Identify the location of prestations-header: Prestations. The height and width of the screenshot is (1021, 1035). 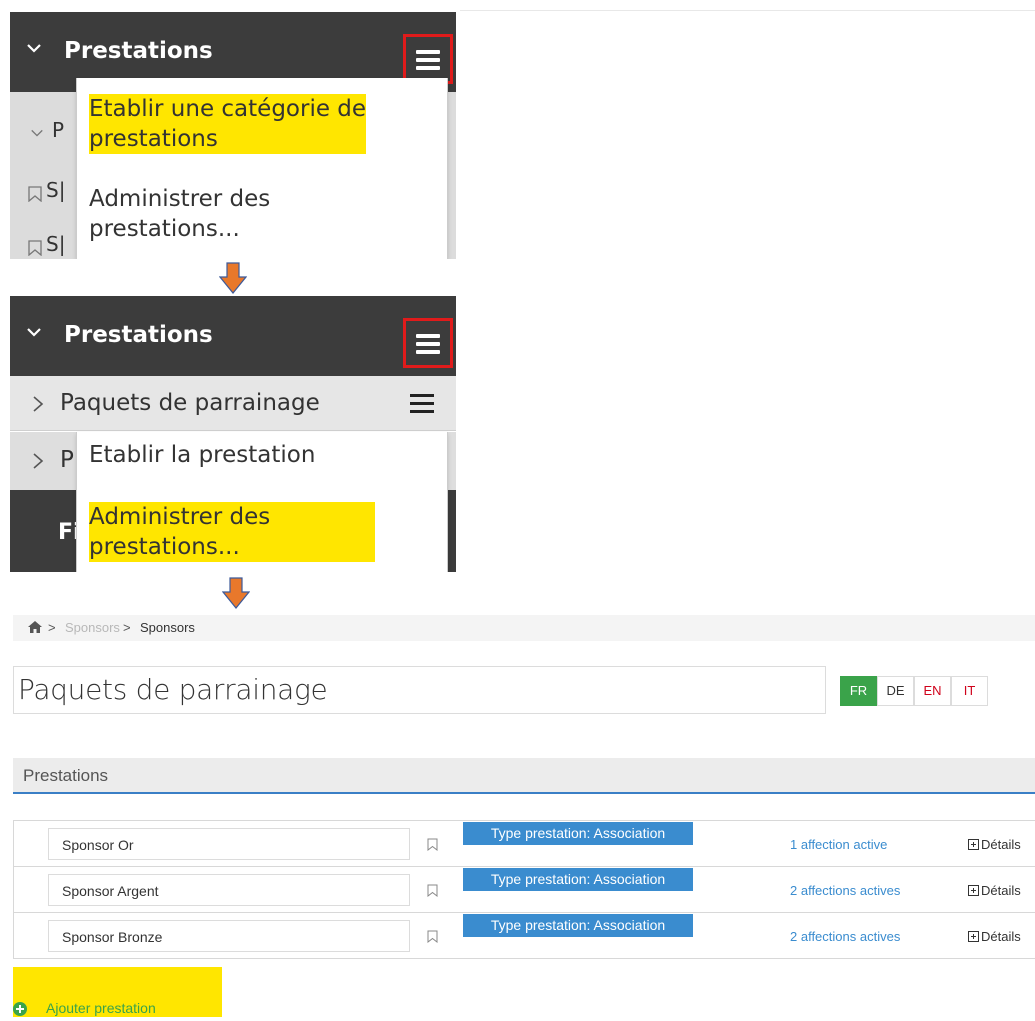
(233, 336).